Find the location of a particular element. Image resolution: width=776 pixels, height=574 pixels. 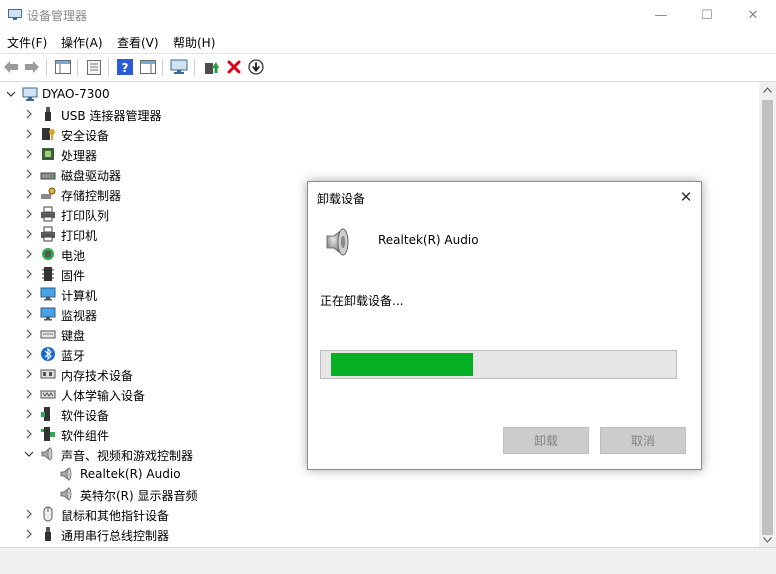

tree-child-item: 英特尔(R) 显示器音频 is located at coordinates (379, 494).